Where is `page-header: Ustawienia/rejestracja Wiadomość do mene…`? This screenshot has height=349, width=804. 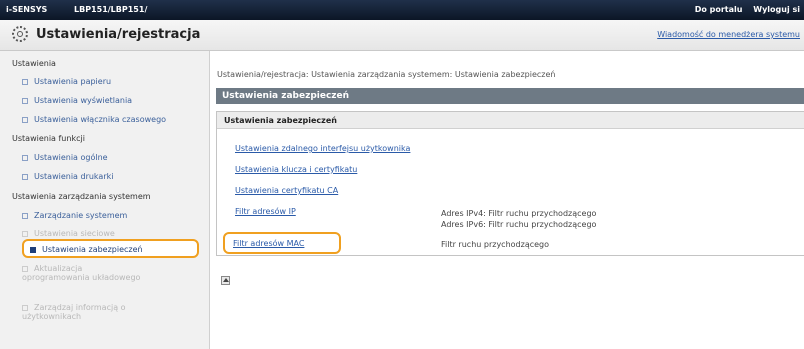
page-header: Ustawienia/rejestracja Wiadomość do mene… is located at coordinates (402, 35).